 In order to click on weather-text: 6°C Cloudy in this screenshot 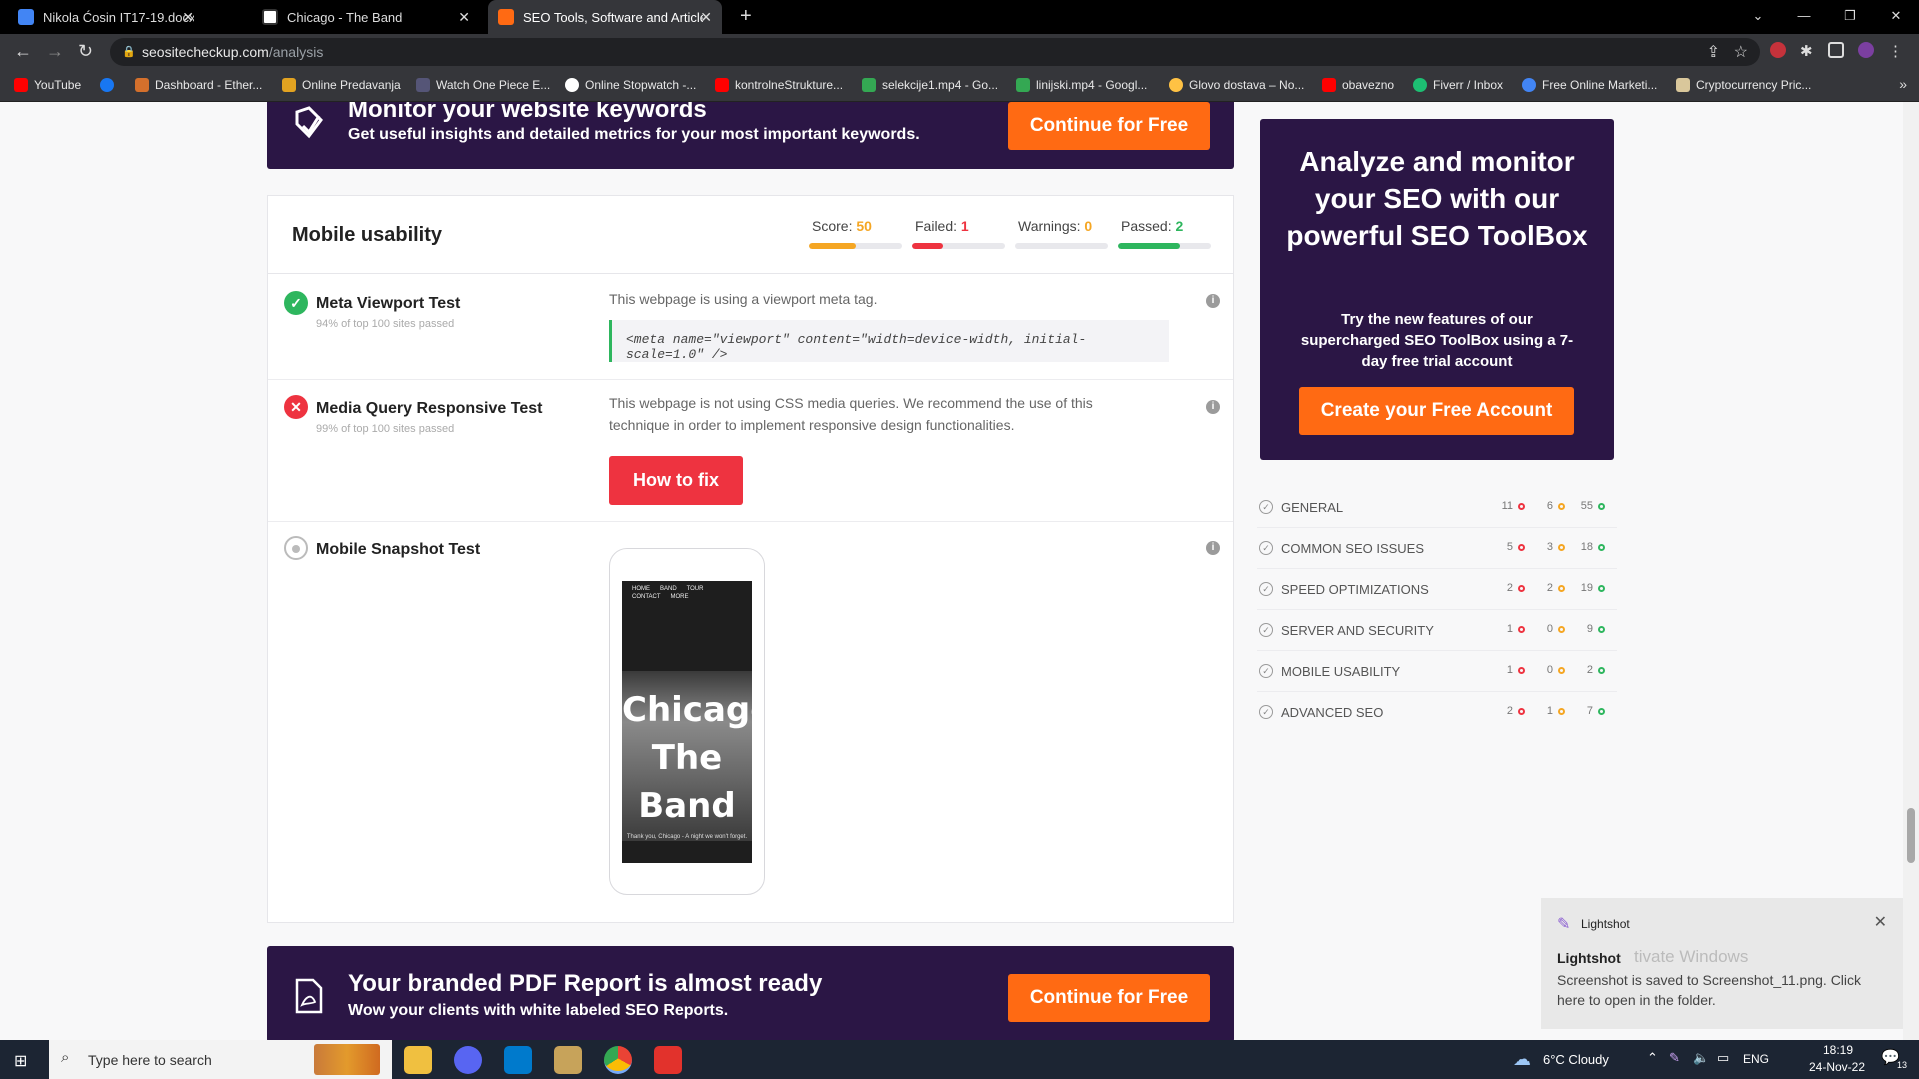, I will do `click(1576, 1059)`.